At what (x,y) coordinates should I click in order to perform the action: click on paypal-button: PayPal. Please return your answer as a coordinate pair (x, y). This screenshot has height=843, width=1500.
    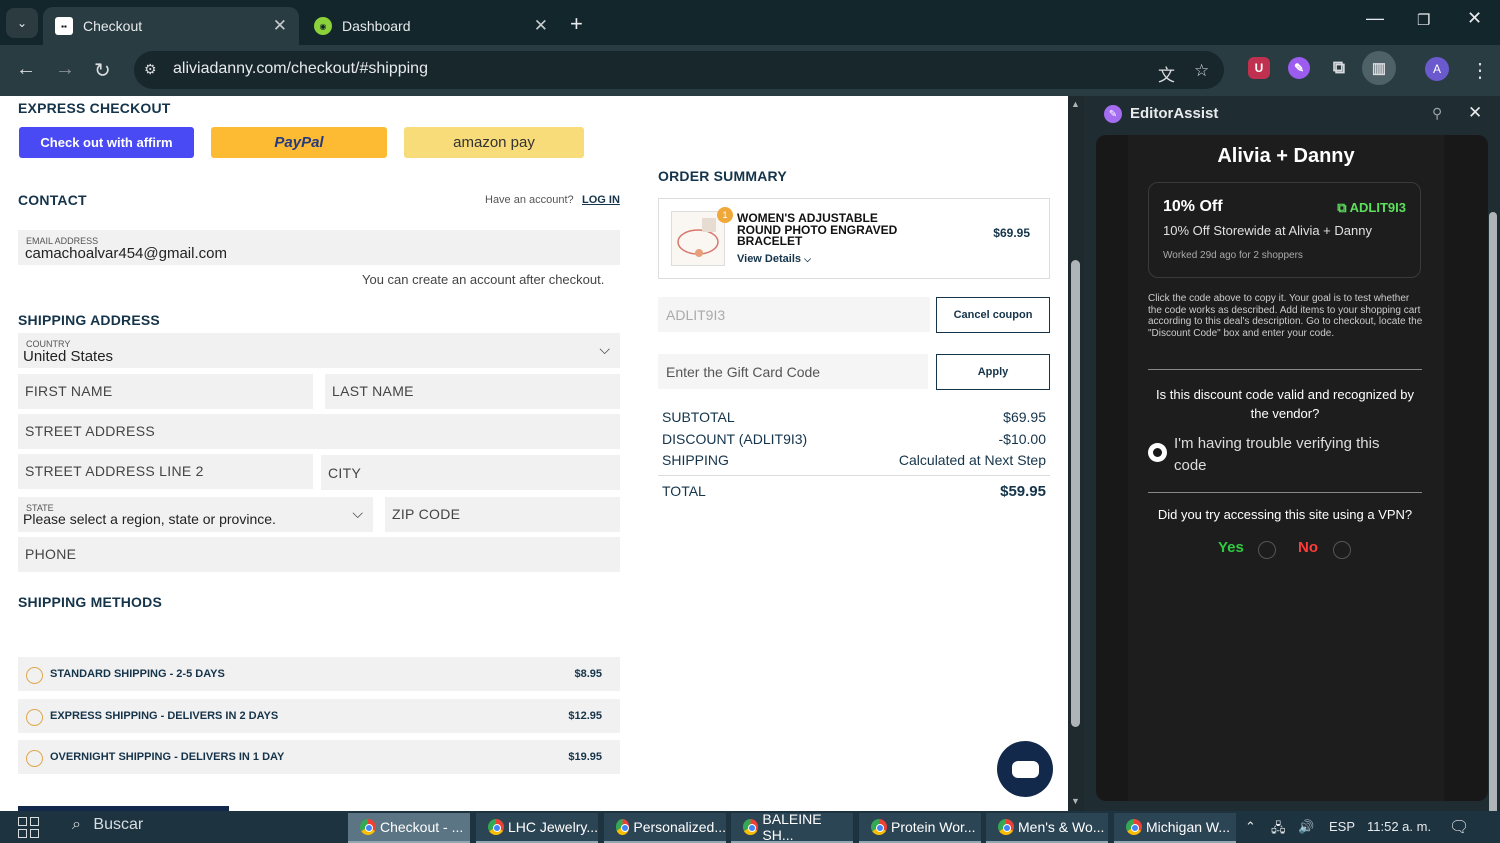
    Looking at the image, I should click on (299, 142).